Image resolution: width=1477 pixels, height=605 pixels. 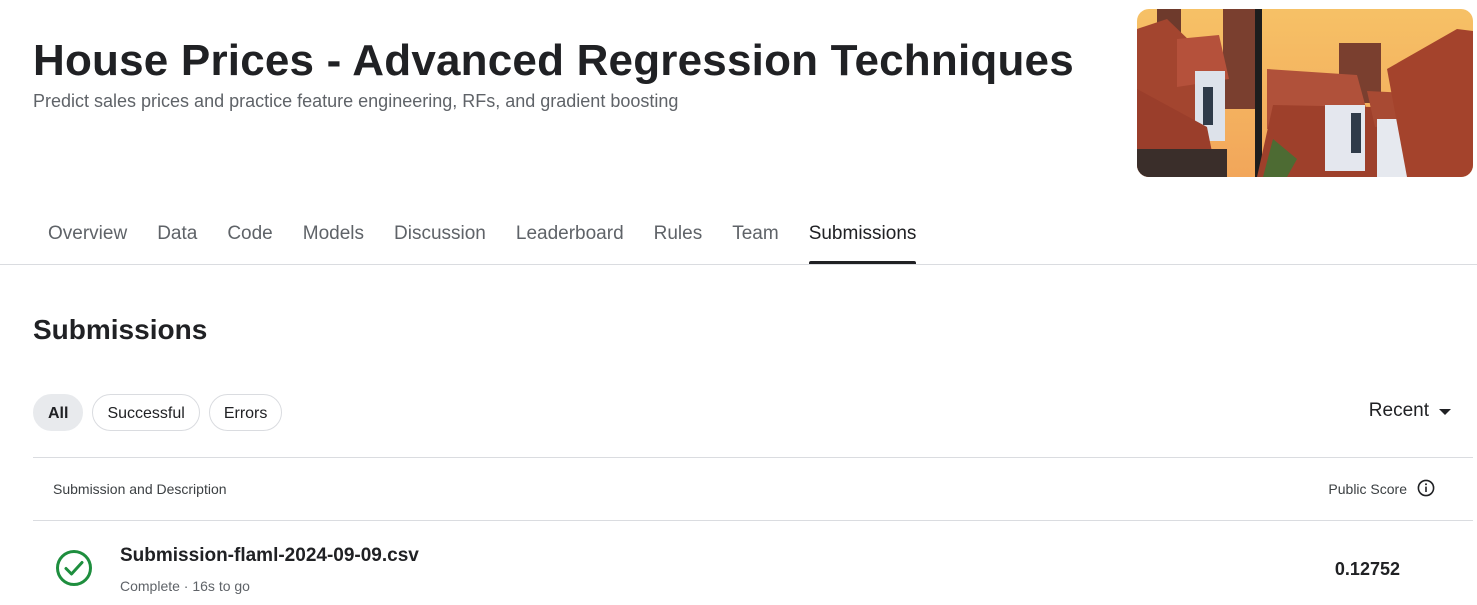 I want to click on tab-discussion: Discussion, so click(x=440, y=234).